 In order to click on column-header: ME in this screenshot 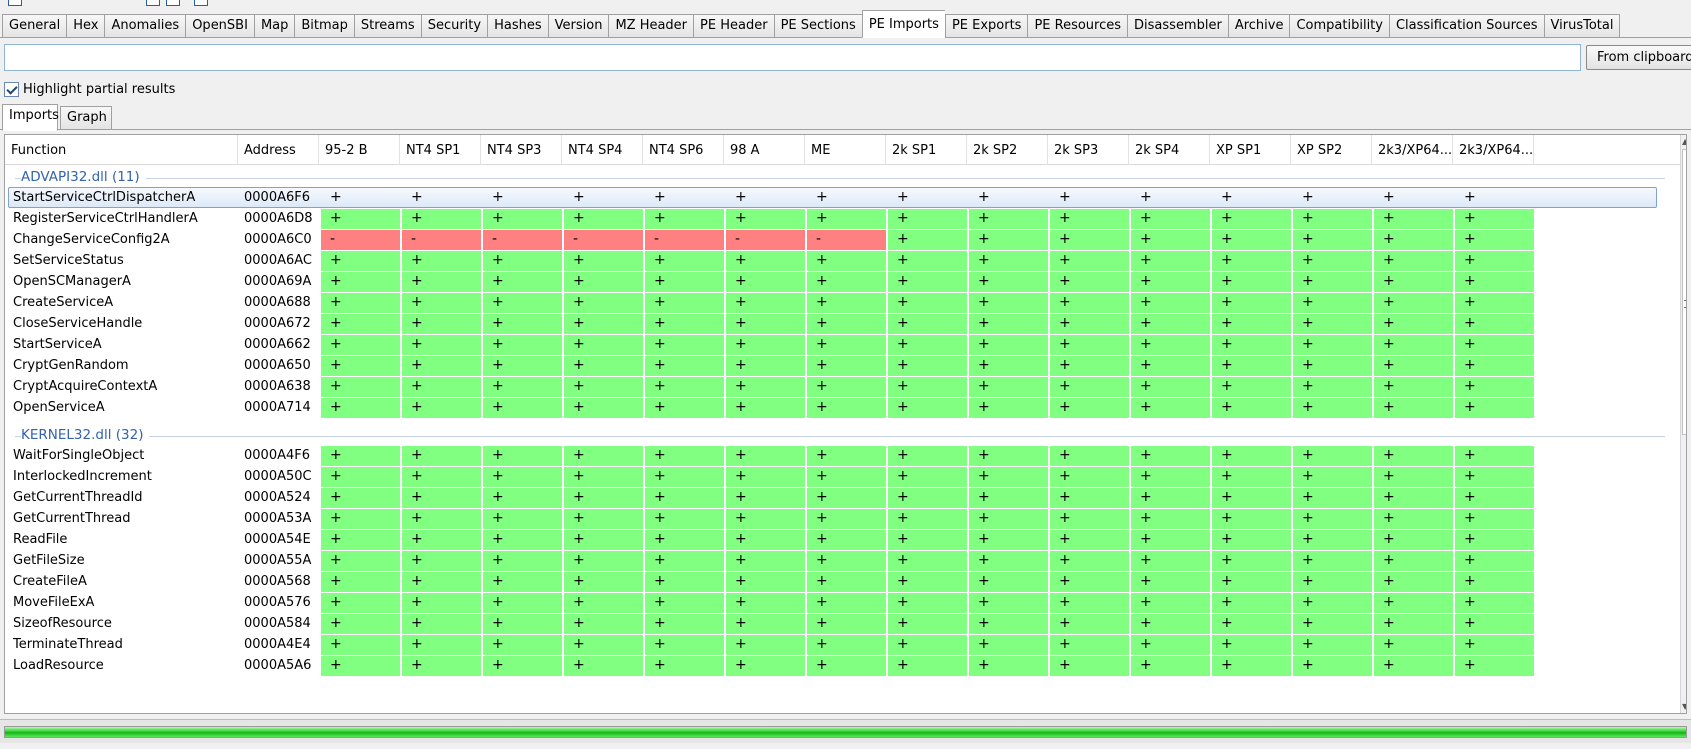, I will do `click(845, 150)`.